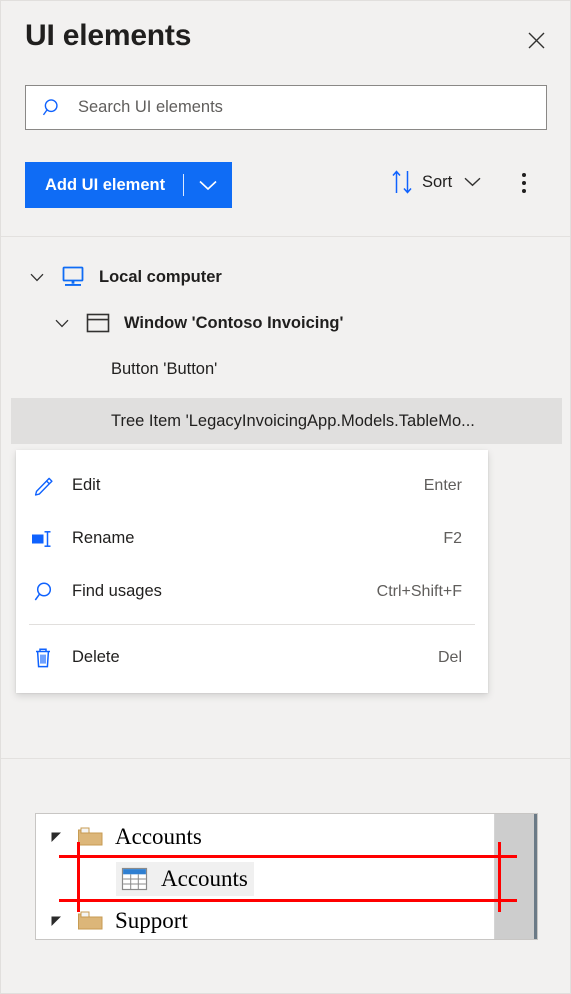  What do you see at coordinates (43, 486) in the screenshot?
I see `pencil-icon` at bounding box center [43, 486].